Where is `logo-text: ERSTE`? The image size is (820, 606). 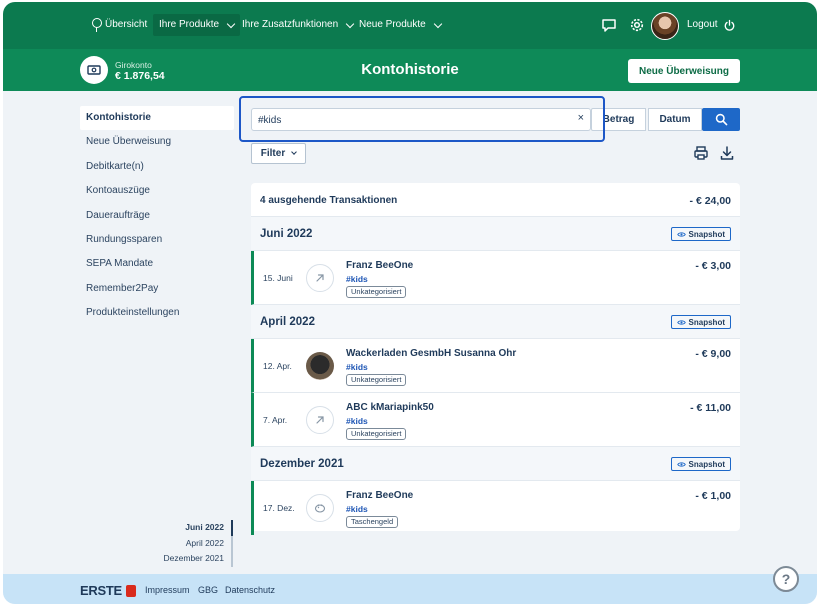
logo-text: ERSTE is located at coordinates (101, 590).